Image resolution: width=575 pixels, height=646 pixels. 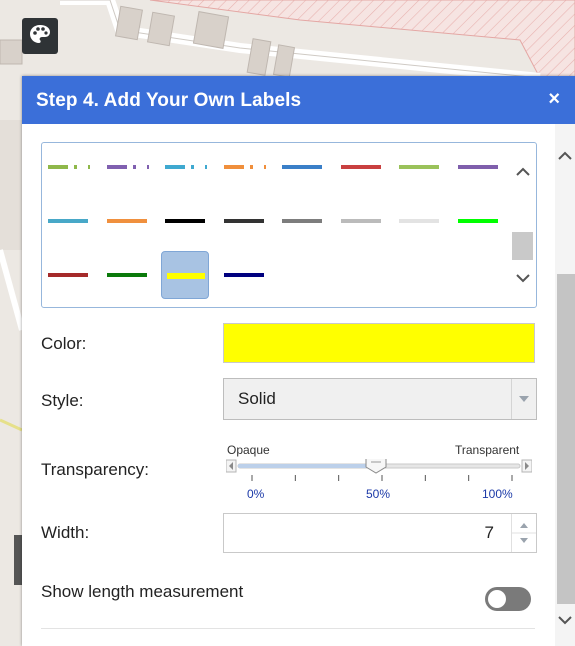 What do you see at coordinates (523, 399) in the screenshot?
I see `dropdown-arrow-icon` at bounding box center [523, 399].